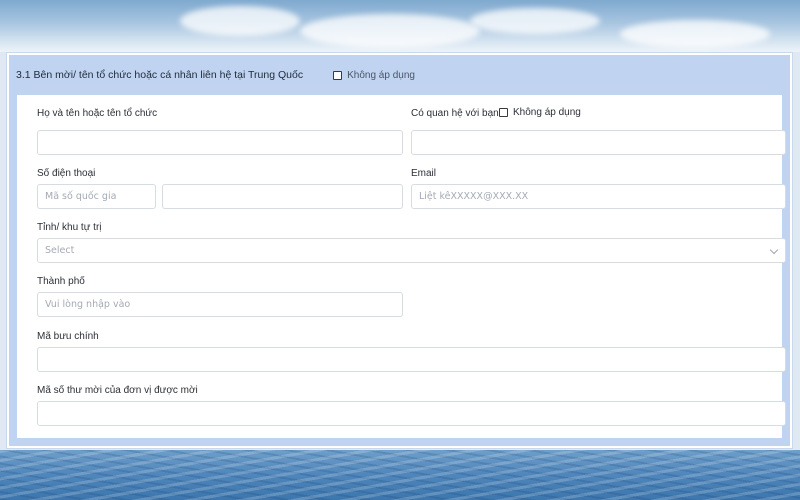 Image resolution: width=800 pixels, height=500 pixels. What do you see at coordinates (411, 359) in the screenshot?
I see `postal-input` at bounding box center [411, 359].